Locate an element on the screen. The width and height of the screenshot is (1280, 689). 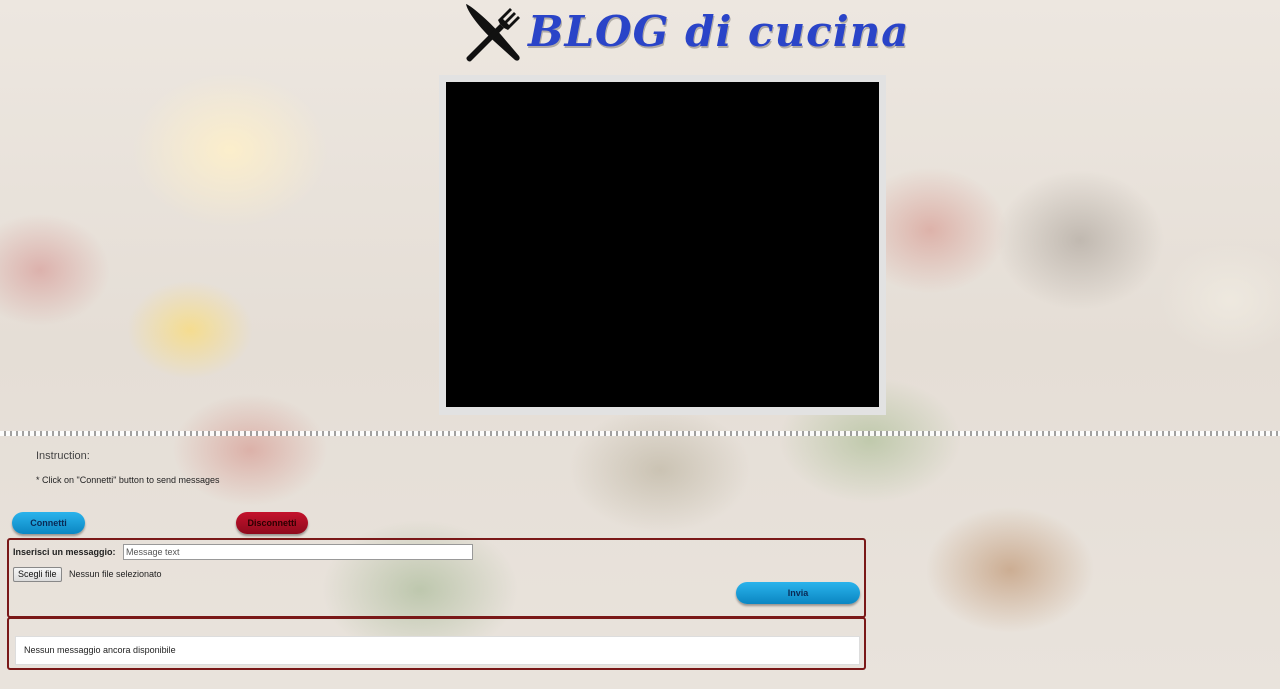
blog-title: BLOG di cucina is located at coordinates (719, 31).